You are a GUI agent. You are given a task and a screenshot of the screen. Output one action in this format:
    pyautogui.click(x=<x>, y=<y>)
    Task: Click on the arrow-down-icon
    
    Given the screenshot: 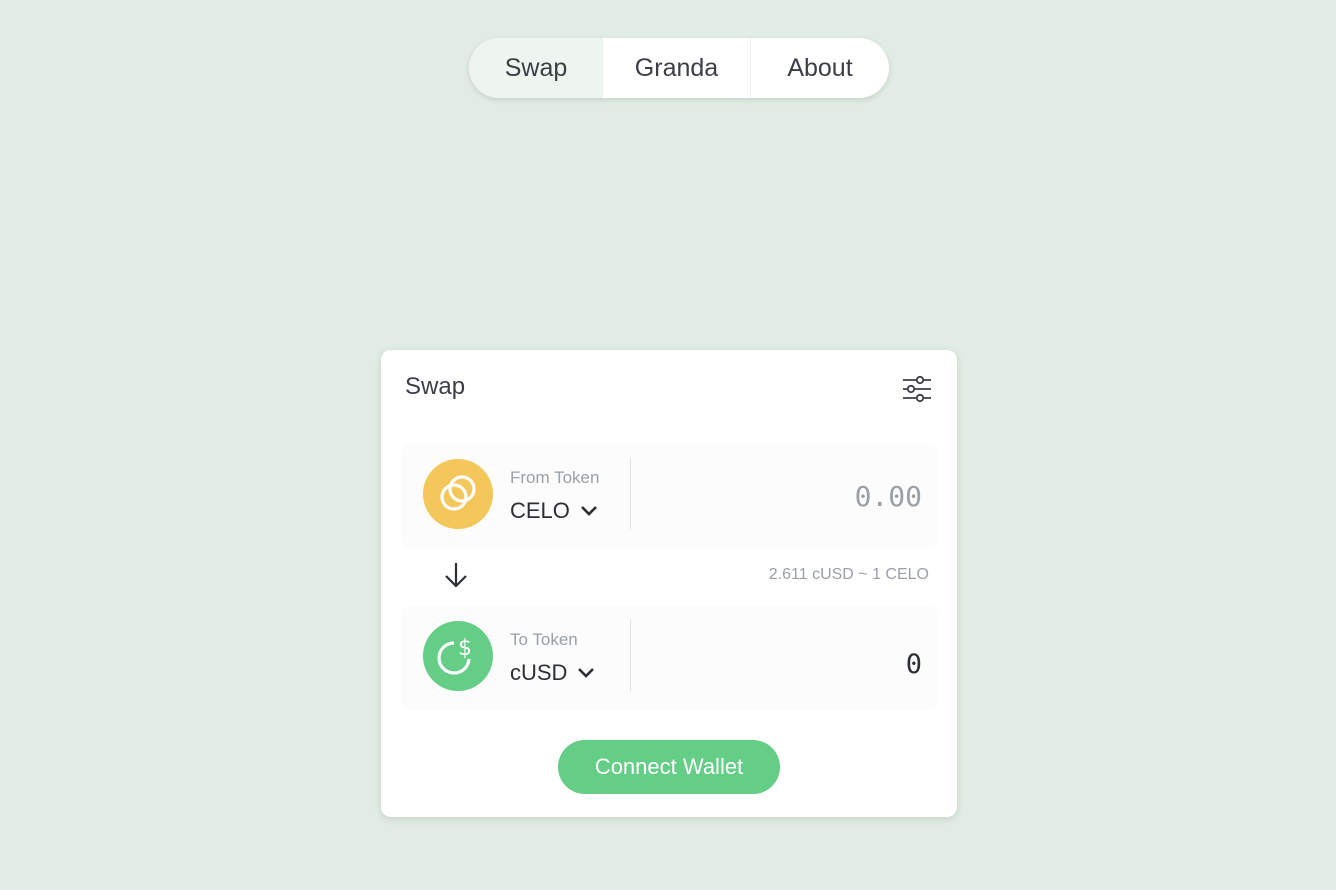 What is the action you would take?
    pyautogui.click(x=456, y=575)
    